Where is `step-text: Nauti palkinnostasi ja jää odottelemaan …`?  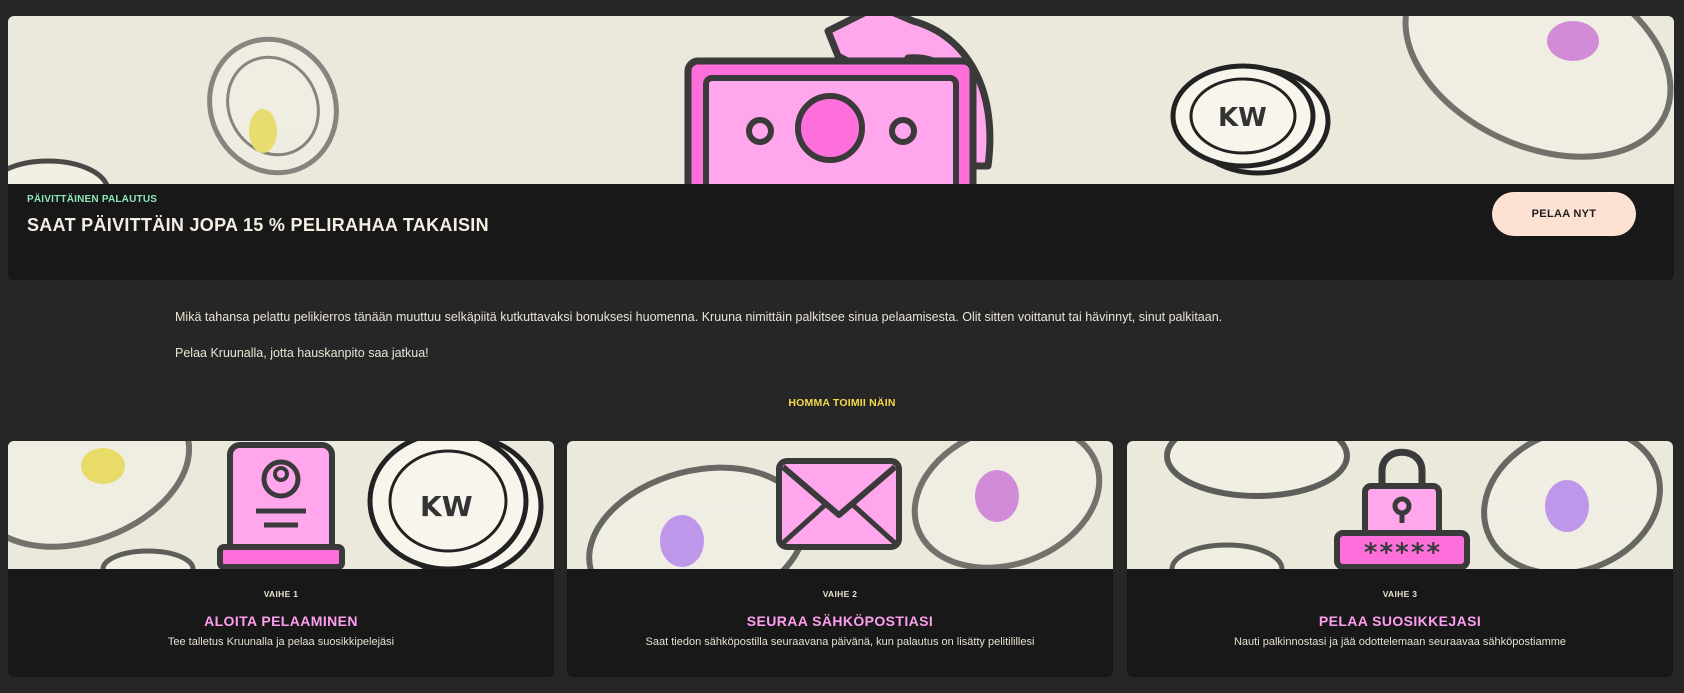
step-text: Nauti palkinnostasi ja jää odottelemaan … is located at coordinates (1400, 642).